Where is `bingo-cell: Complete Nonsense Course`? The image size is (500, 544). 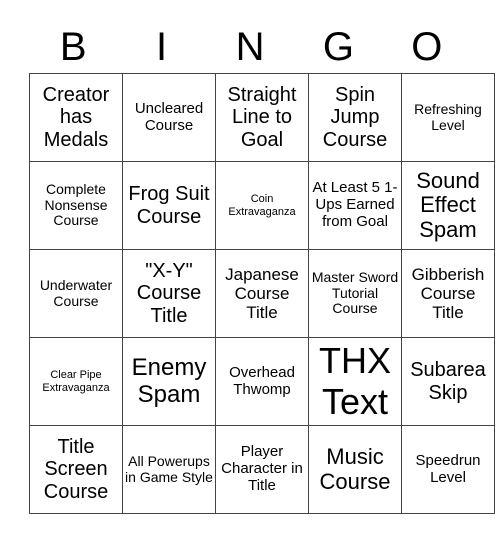
bingo-cell: Complete Nonsense Course is located at coordinates (76, 205).